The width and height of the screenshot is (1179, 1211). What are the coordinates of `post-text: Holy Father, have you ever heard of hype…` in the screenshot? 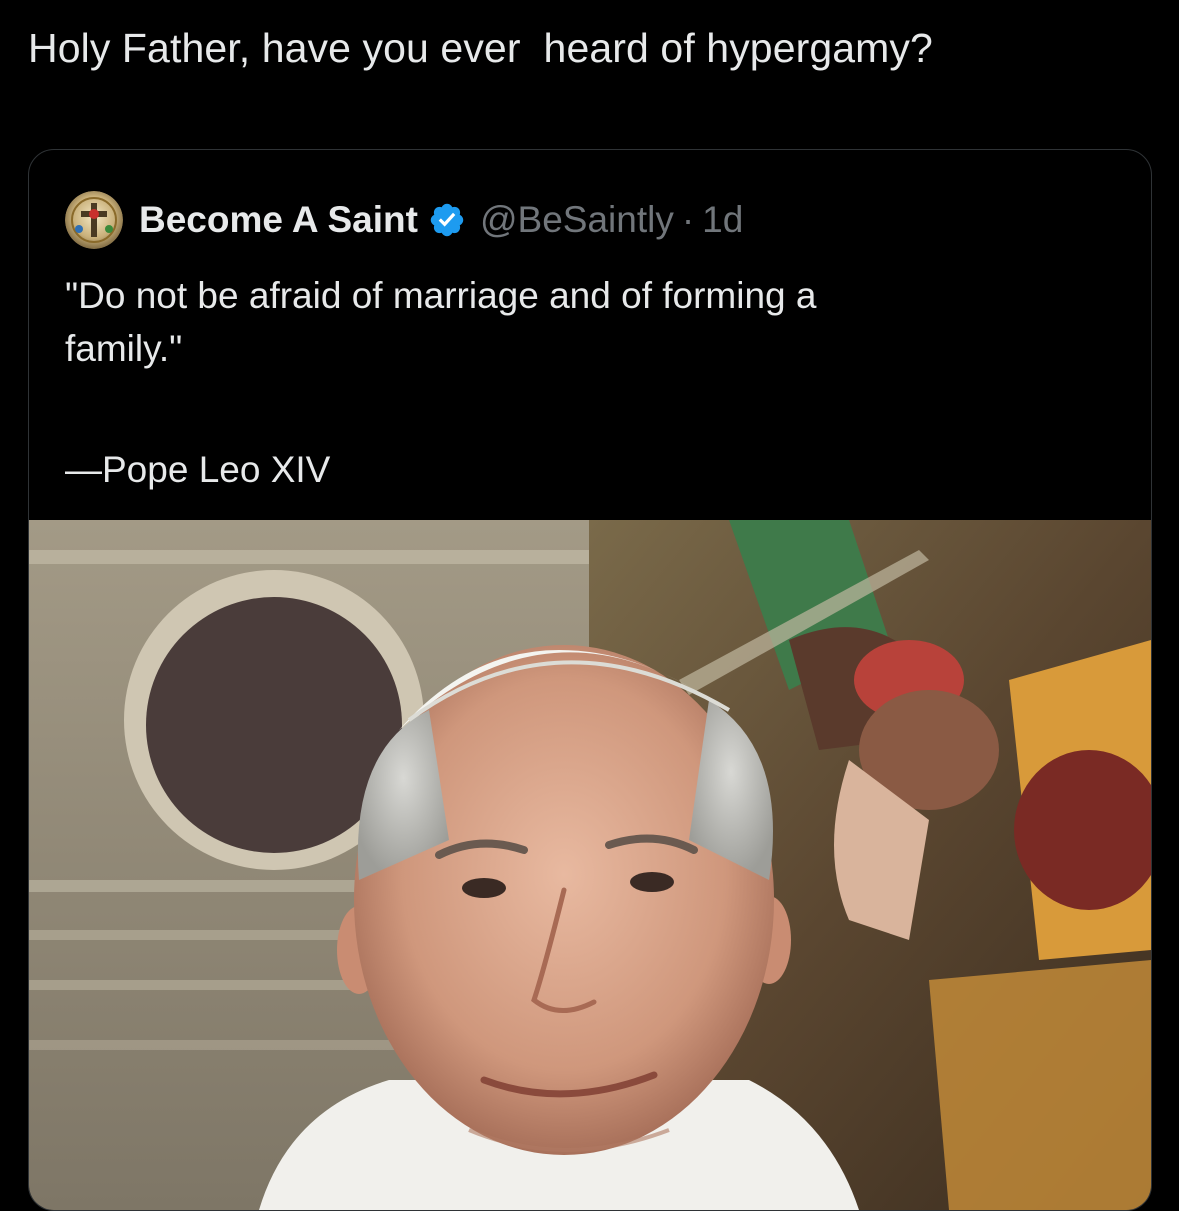 It's located at (480, 48).